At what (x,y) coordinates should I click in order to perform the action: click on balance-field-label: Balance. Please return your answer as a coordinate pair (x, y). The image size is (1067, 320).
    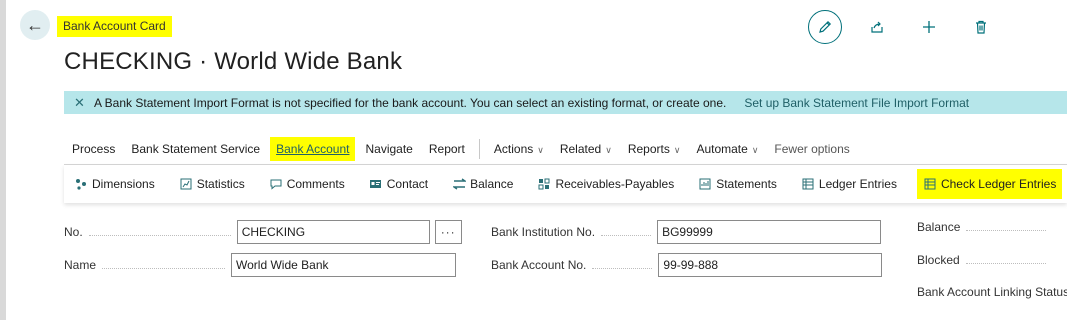
    Looking at the image, I should click on (939, 227).